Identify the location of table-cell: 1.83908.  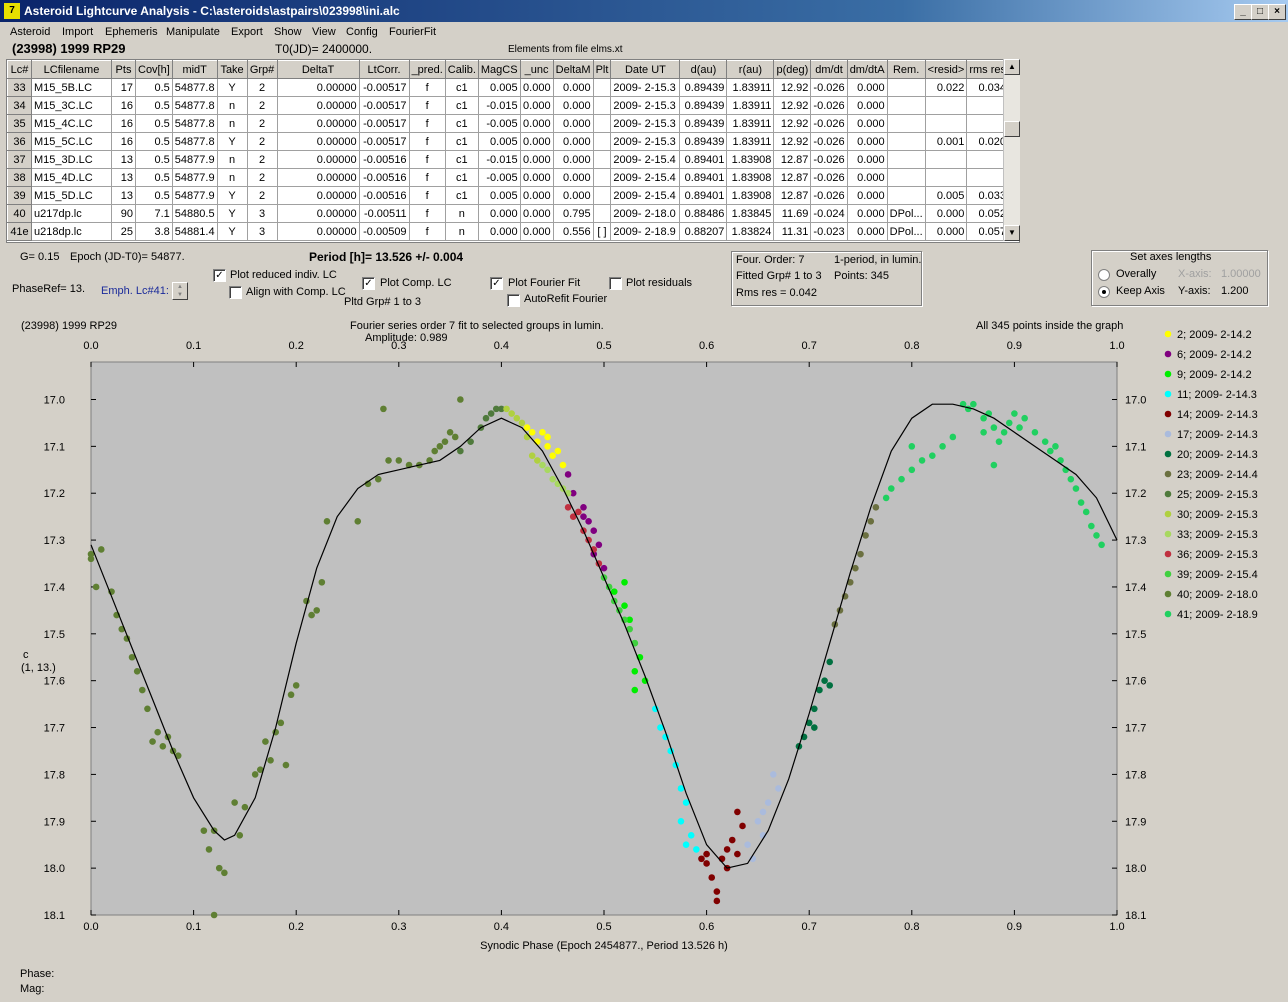
(750, 177).